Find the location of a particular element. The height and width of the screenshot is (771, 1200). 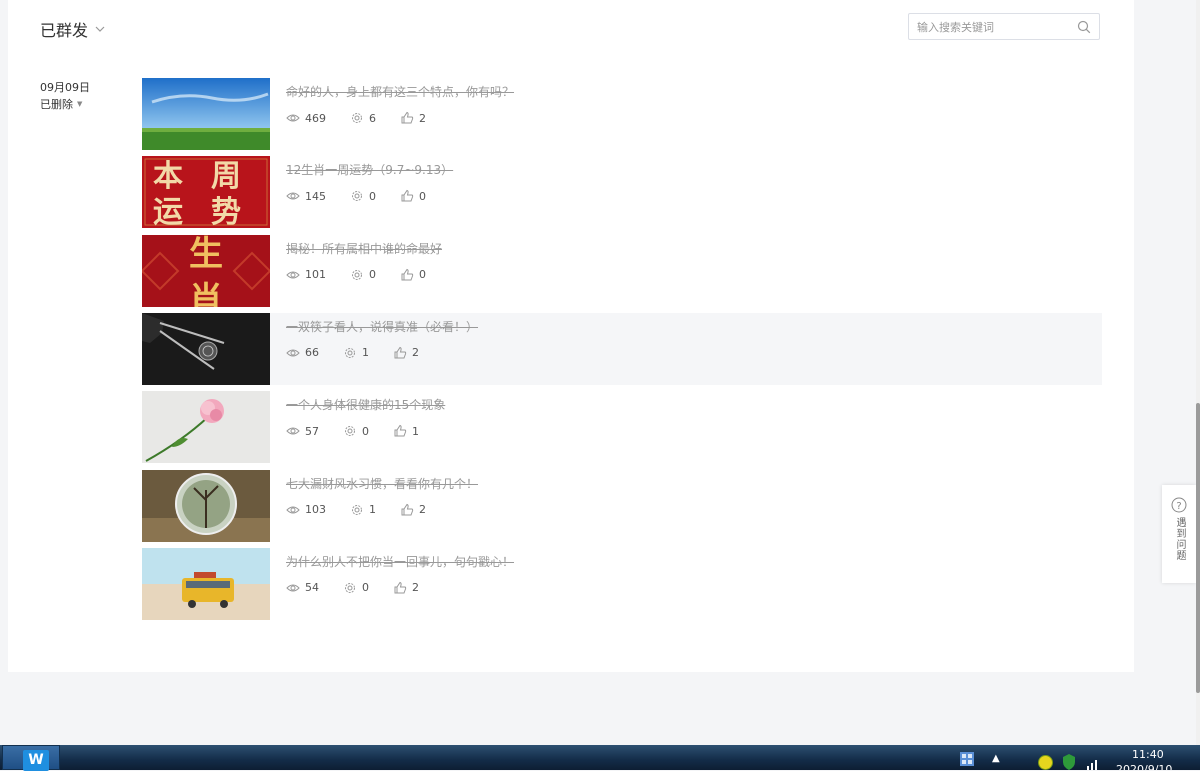

article-row: 生 肖 揭秘！所有属相中谁的命最好 101 0 0 is located at coordinates (622, 270).